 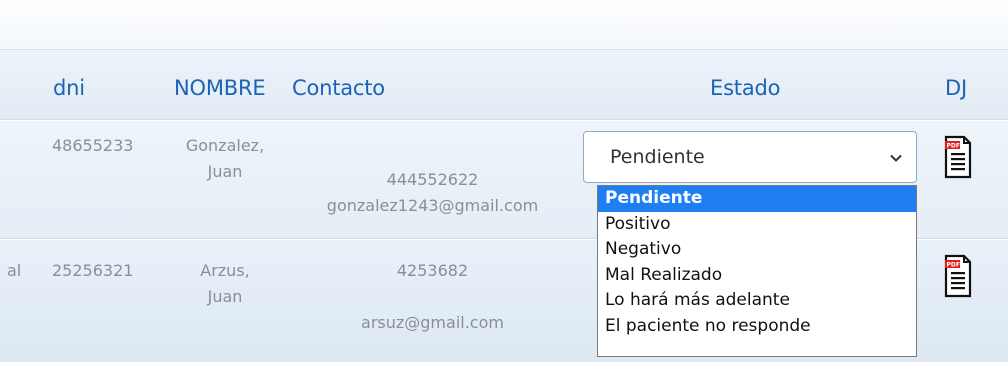 What do you see at coordinates (225, 145) in the screenshot?
I see `nombre-surname: Gonzalez,` at bounding box center [225, 145].